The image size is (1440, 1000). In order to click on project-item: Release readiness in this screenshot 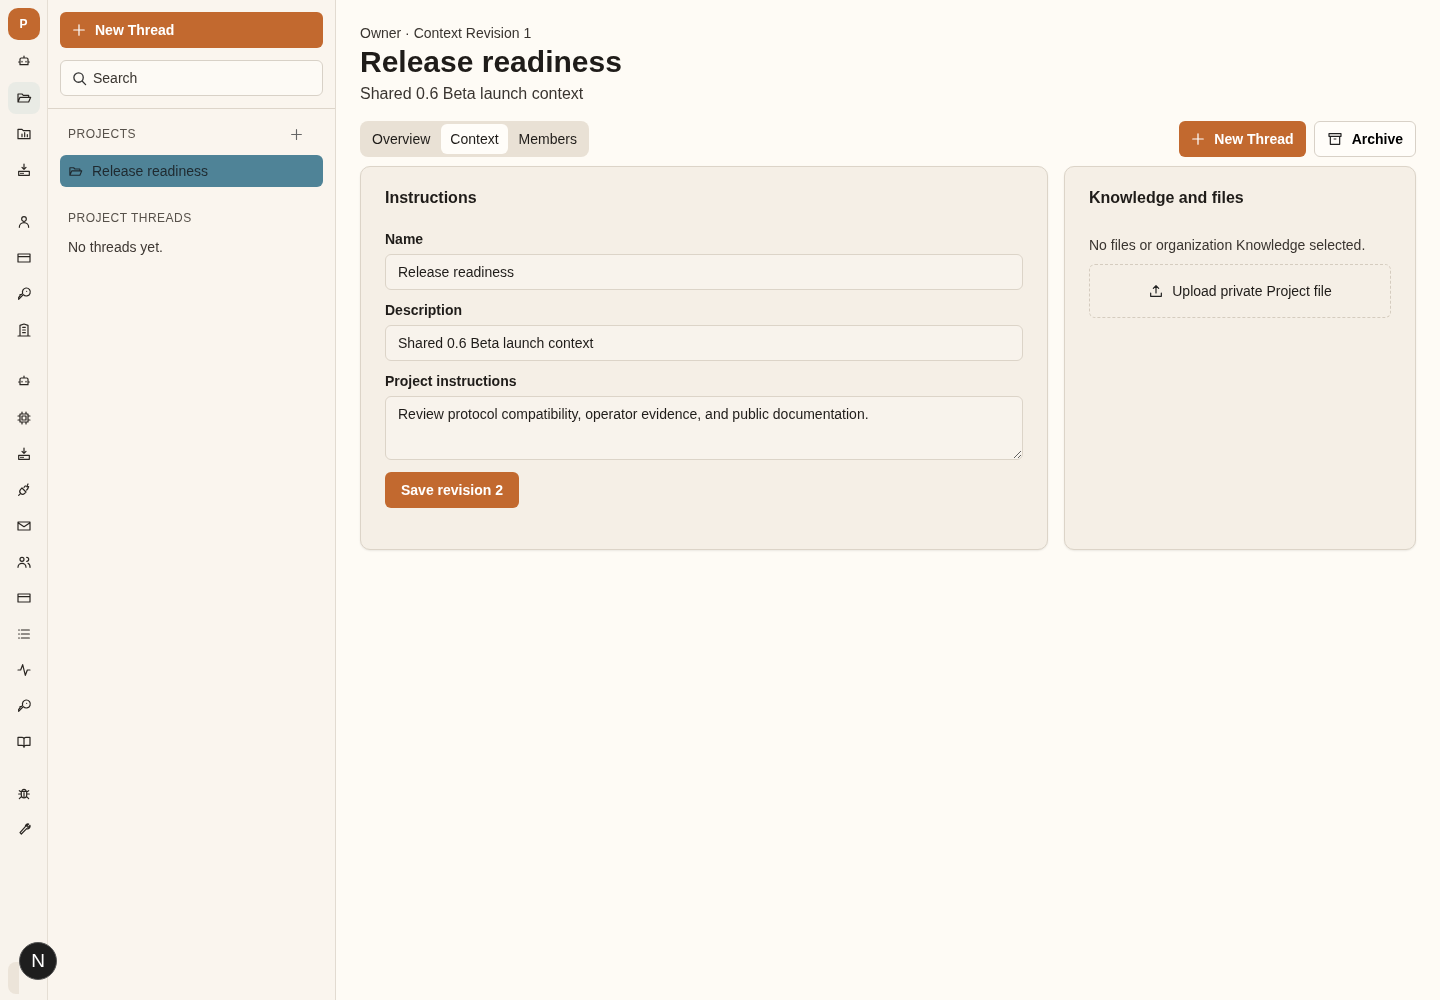, I will do `click(191, 171)`.